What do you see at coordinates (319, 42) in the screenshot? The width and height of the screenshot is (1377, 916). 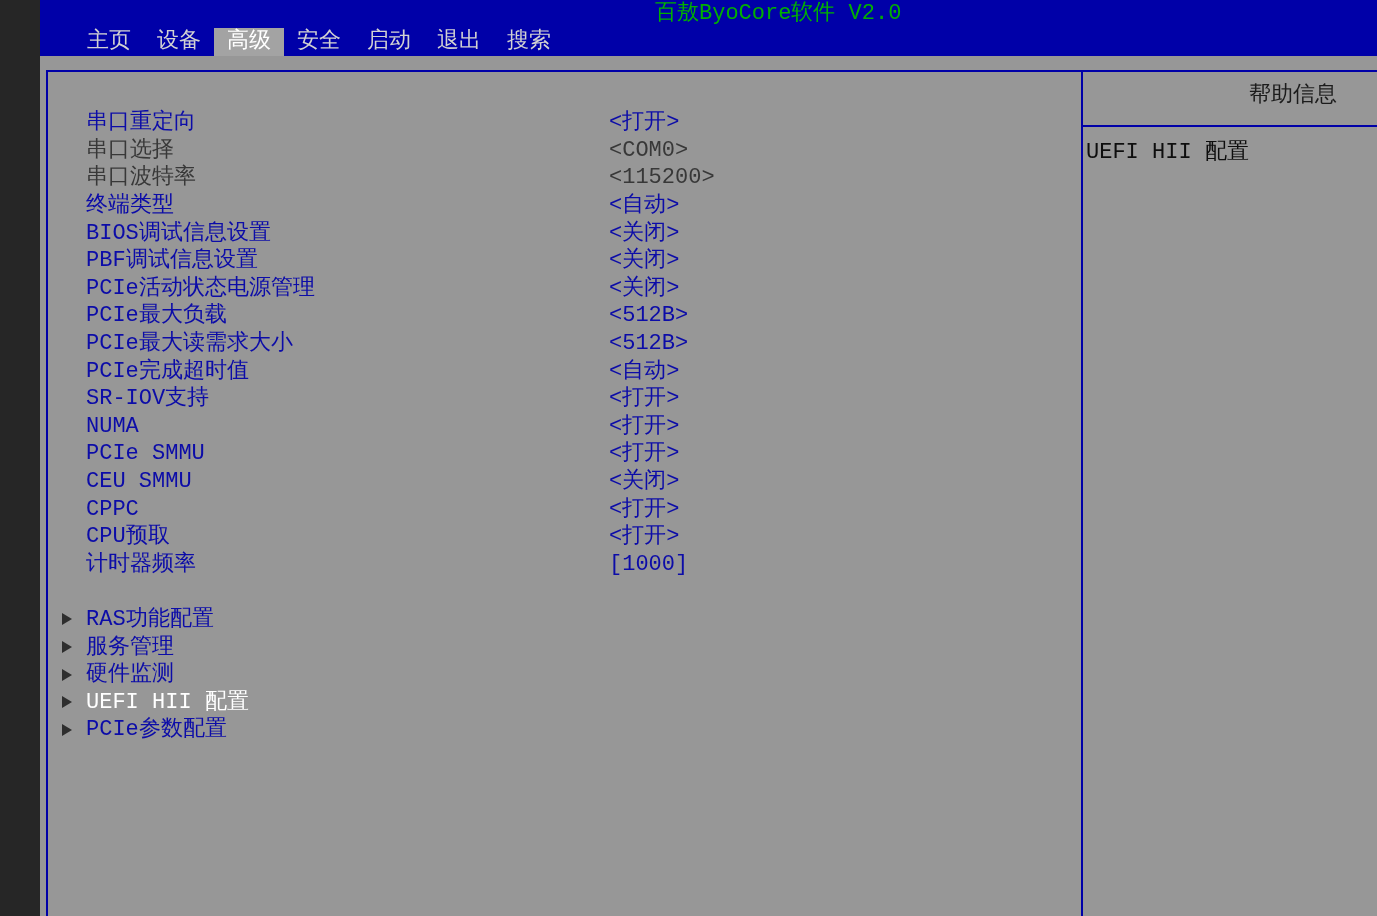 I see `menu-tab: 安全` at bounding box center [319, 42].